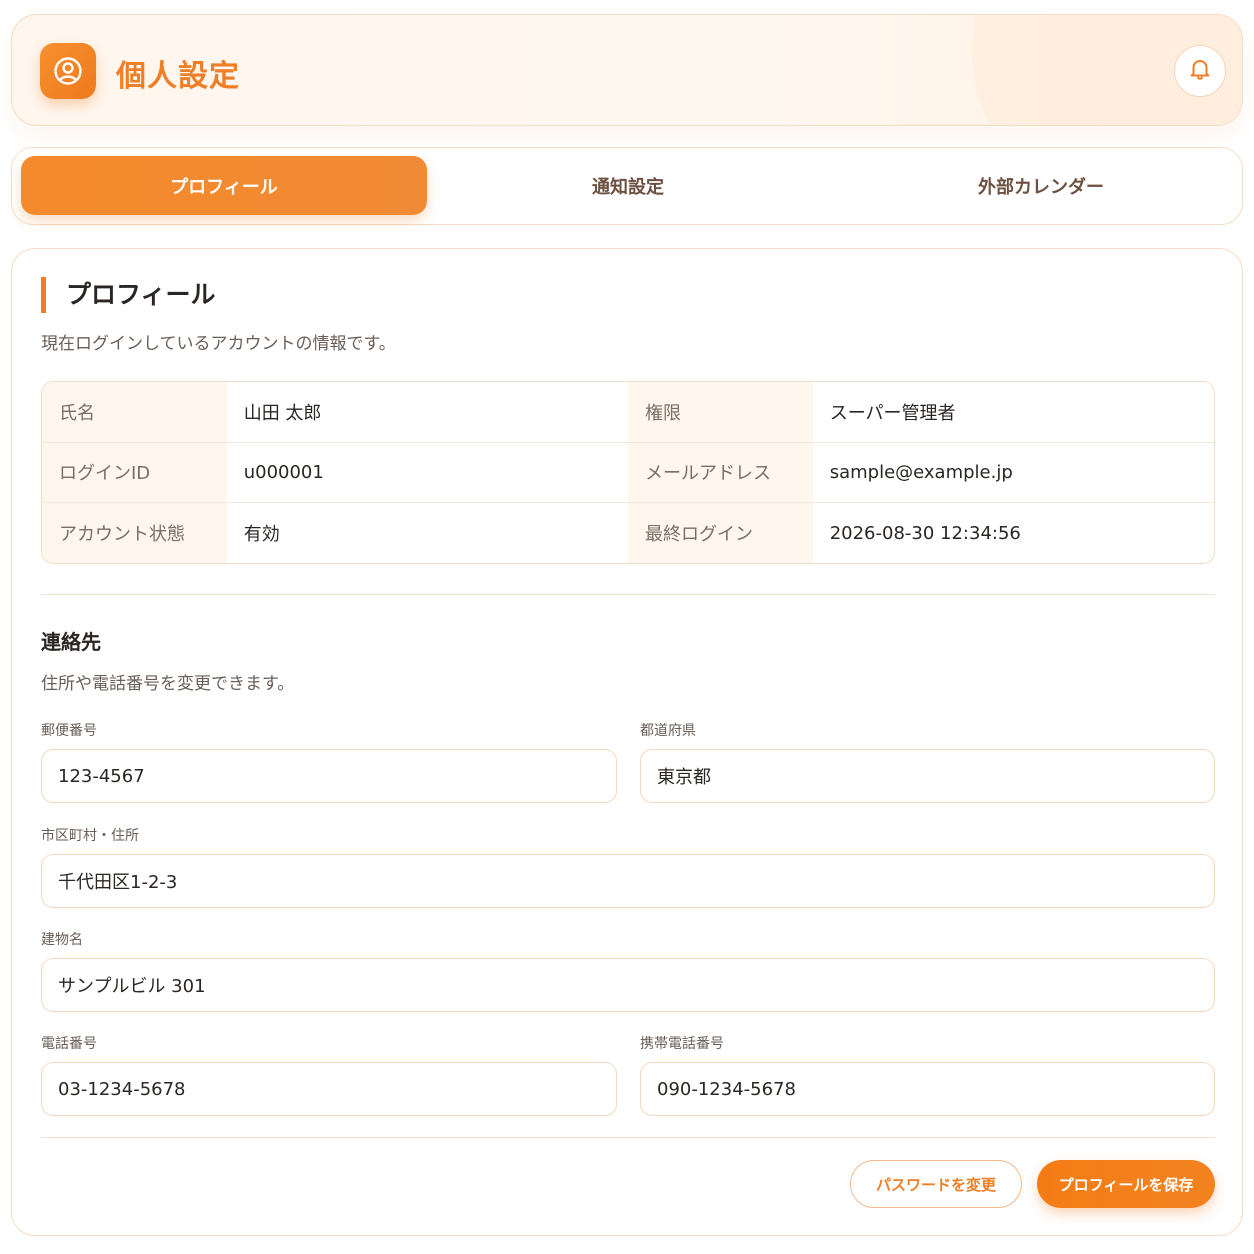 The image size is (1254, 1254). What do you see at coordinates (68, 71) in the screenshot?
I see `user-circle-icon` at bounding box center [68, 71].